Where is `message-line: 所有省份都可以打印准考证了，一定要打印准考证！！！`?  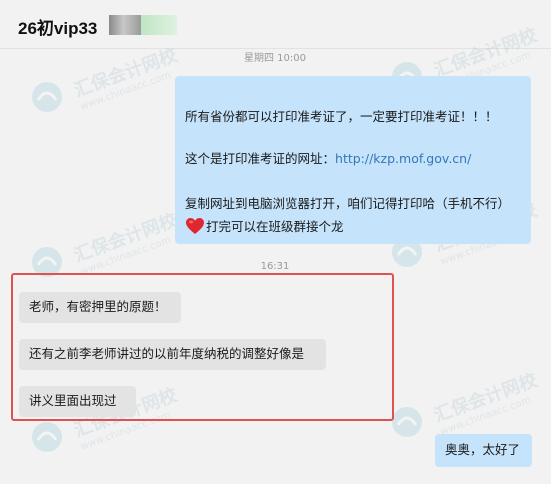 message-line: 所有省份都可以打印准考证了，一定要打印准考证！！！ is located at coordinates (341, 116).